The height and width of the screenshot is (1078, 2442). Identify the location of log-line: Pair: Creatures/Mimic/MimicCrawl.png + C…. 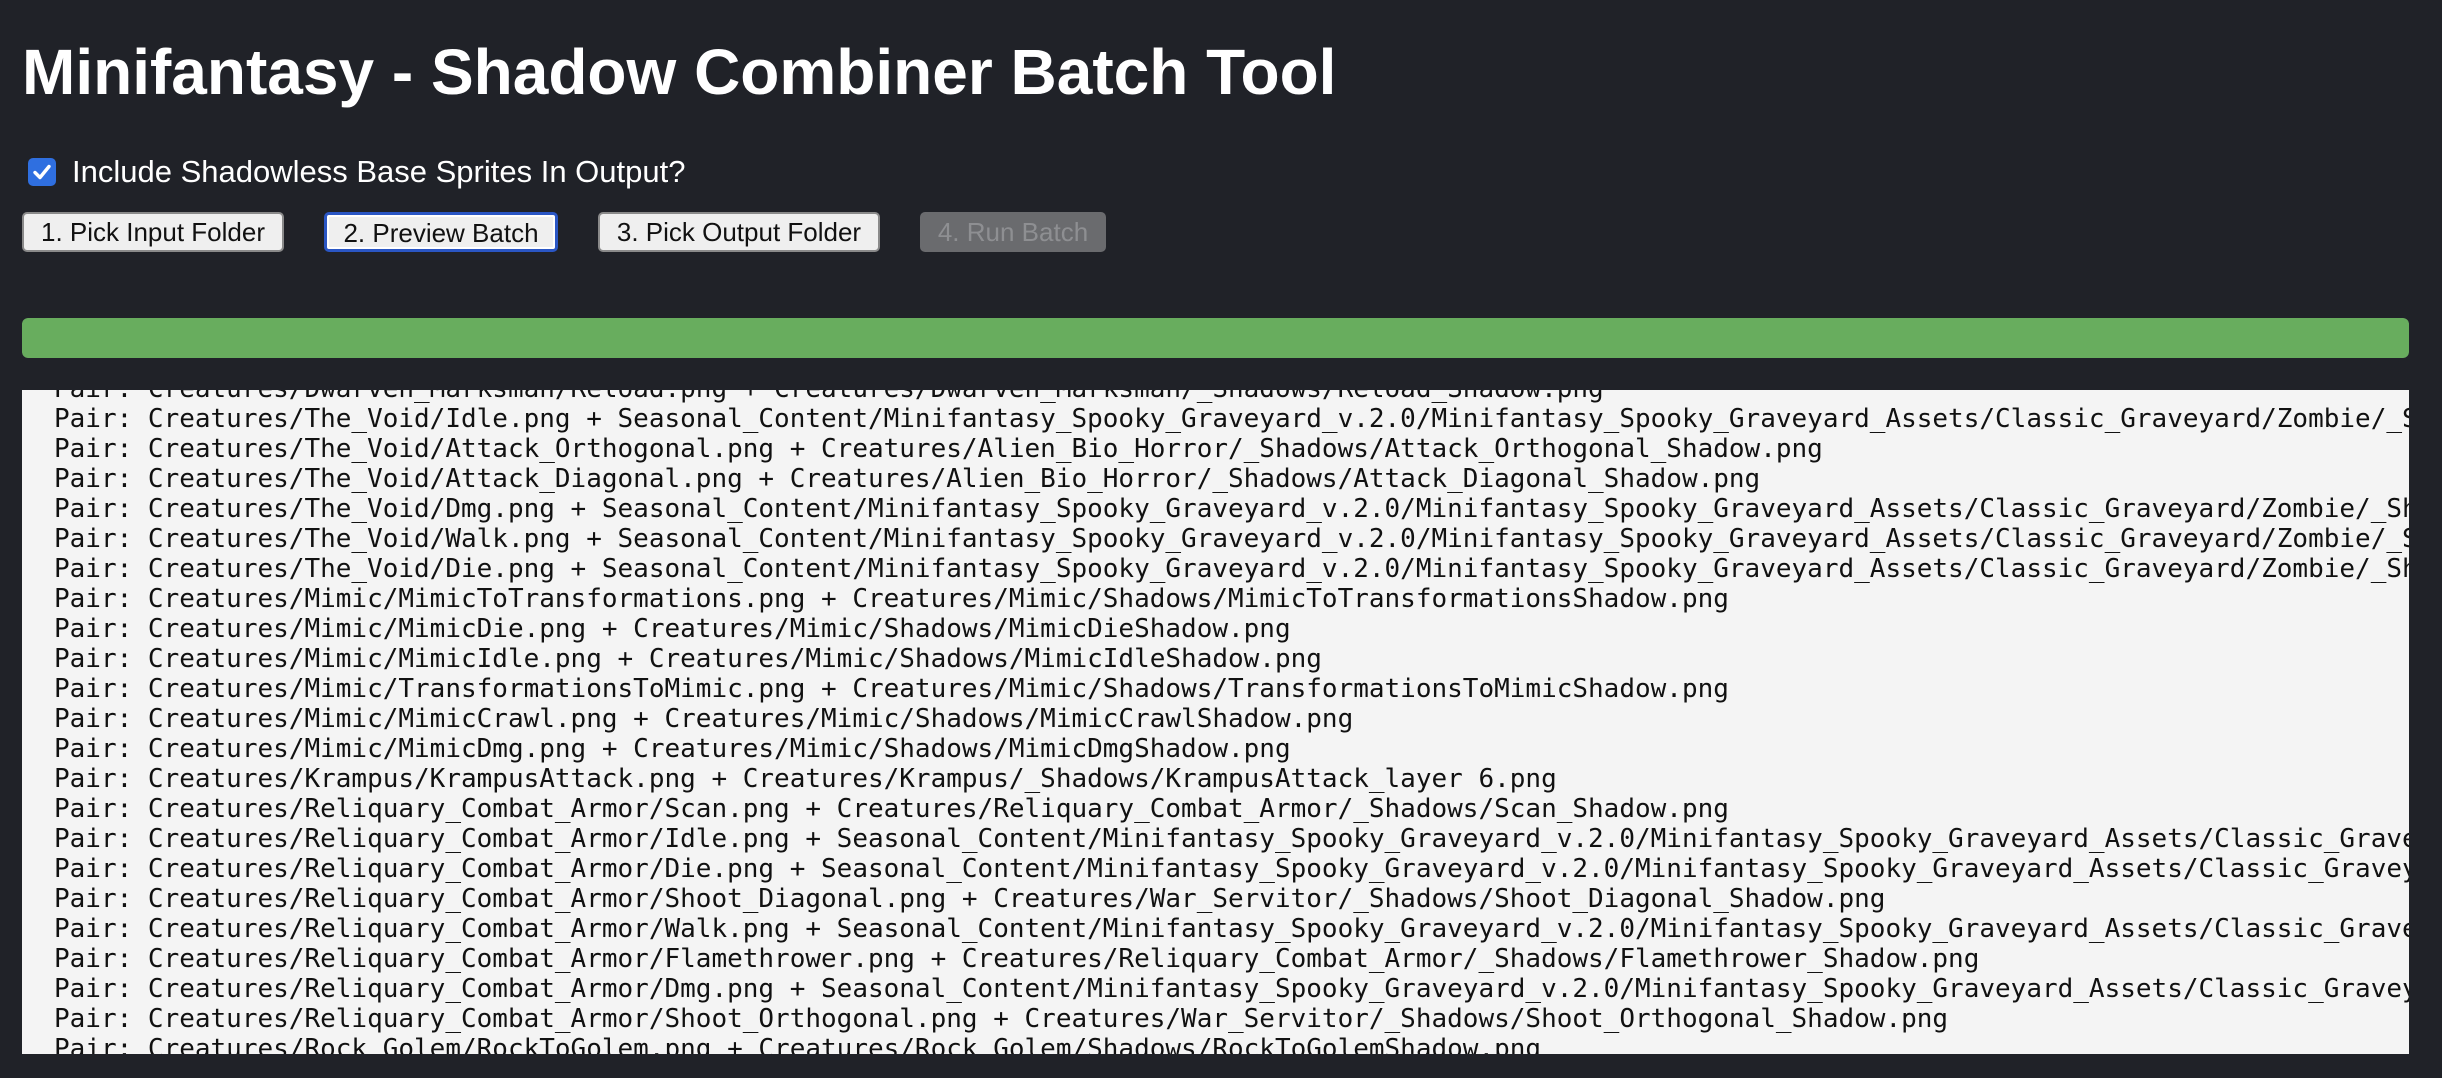
(704, 719).